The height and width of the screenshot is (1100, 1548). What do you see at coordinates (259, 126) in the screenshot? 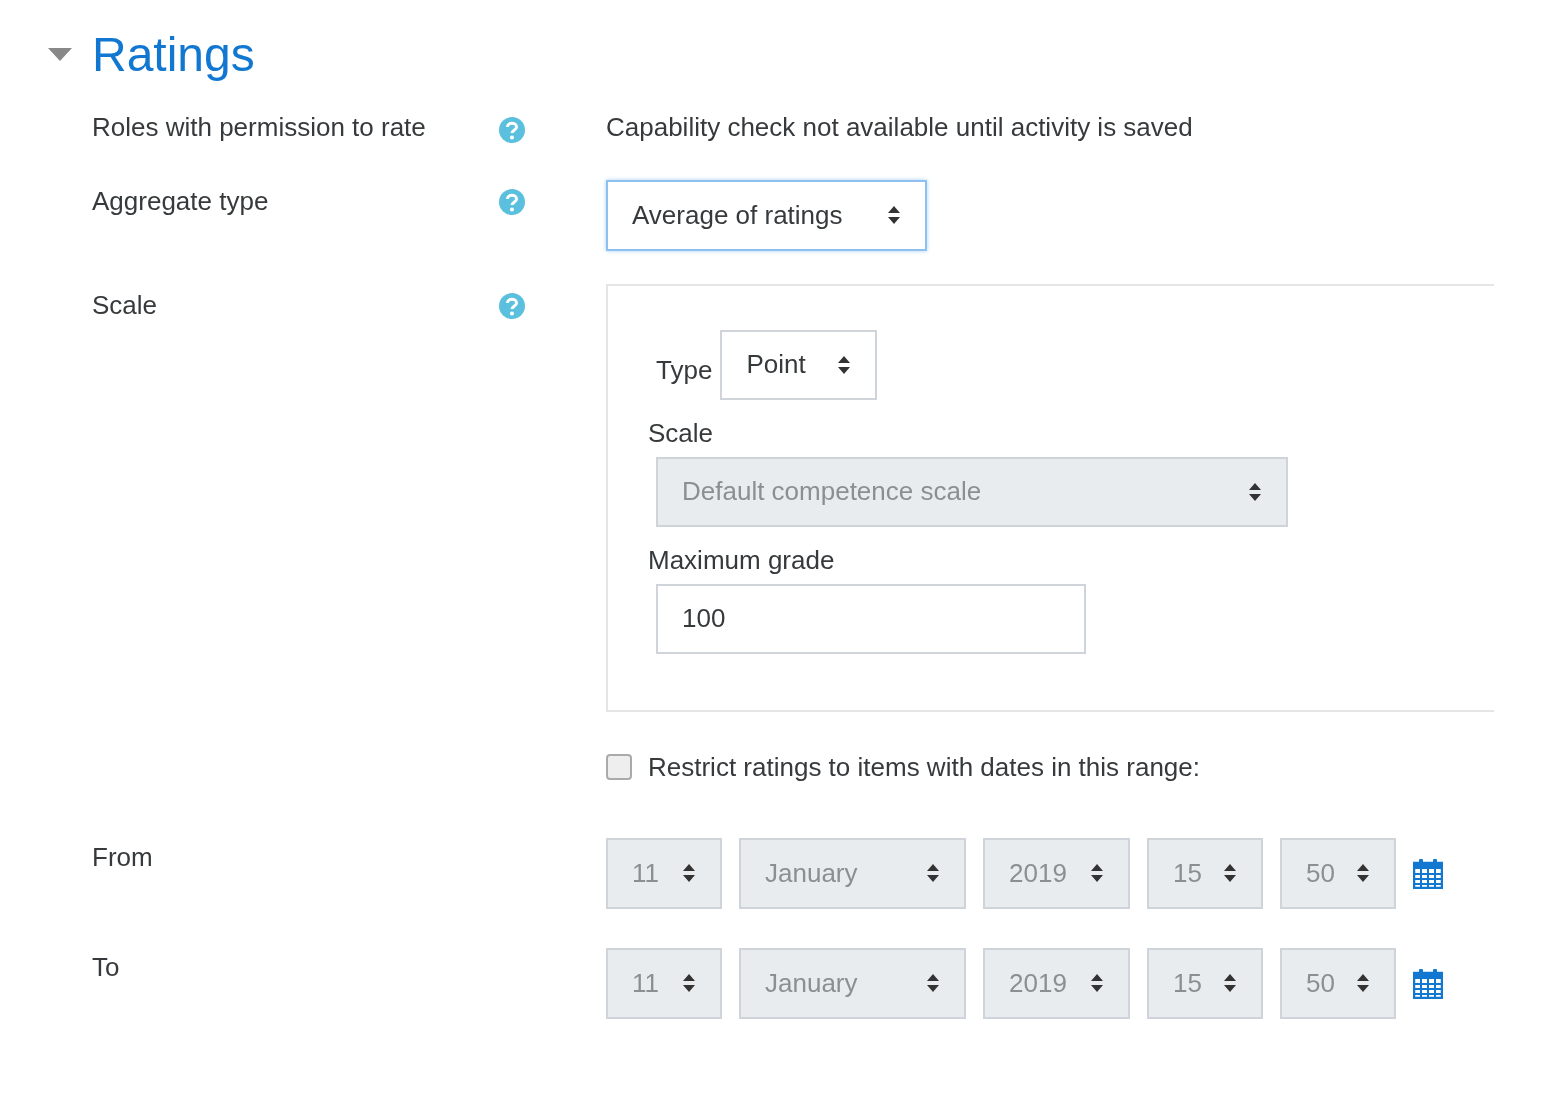
I see `field-label: Roles with permission to rate` at bounding box center [259, 126].